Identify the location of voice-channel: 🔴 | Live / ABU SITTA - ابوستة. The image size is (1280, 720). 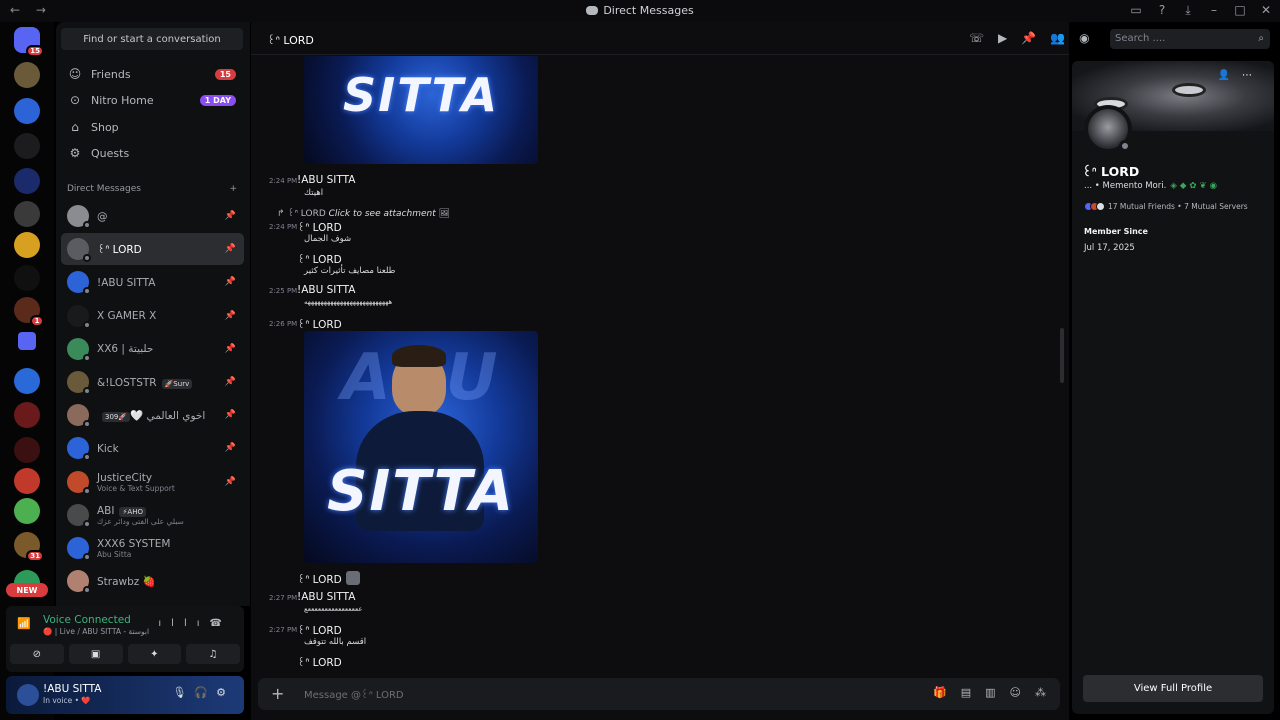
(96, 631).